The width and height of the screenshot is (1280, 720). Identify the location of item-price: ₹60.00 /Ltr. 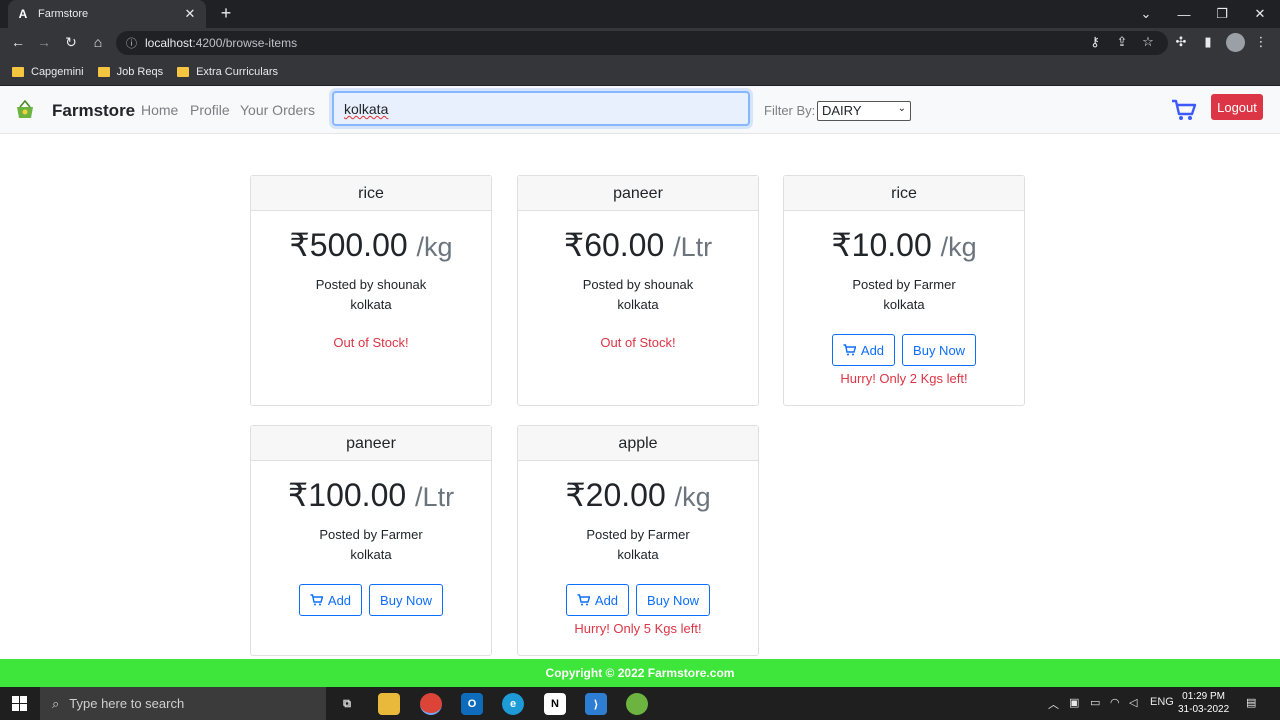
(638, 245).